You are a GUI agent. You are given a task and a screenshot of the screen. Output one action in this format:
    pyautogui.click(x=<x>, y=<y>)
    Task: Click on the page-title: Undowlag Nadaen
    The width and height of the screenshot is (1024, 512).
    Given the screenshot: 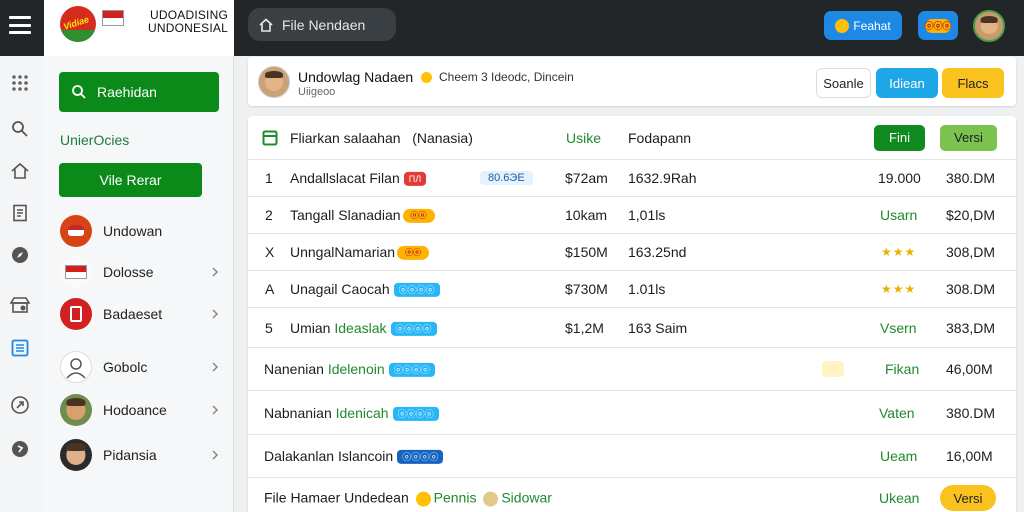 What is the action you would take?
    pyautogui.click(x=356, y=77)
    